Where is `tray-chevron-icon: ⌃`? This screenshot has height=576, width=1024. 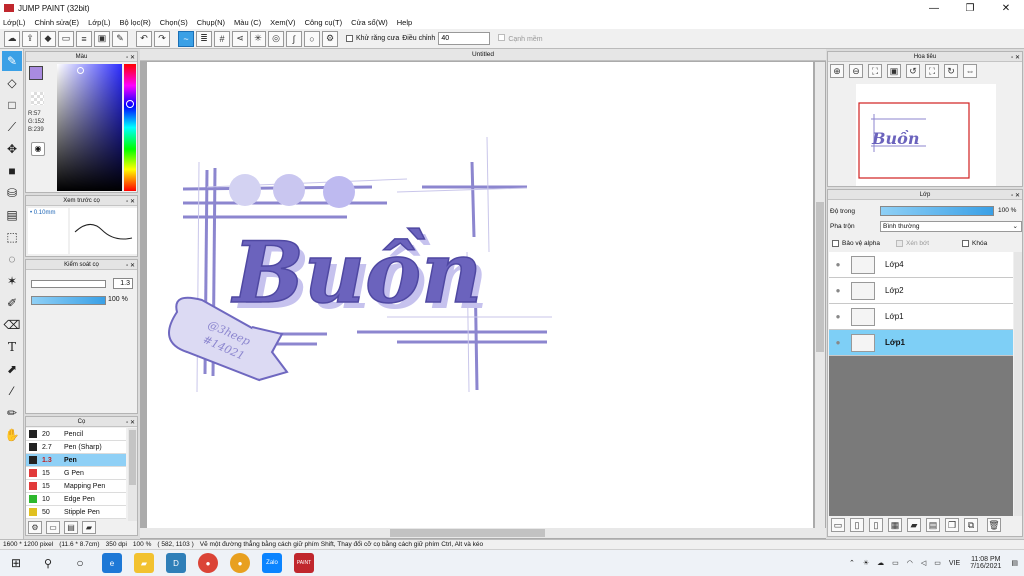
tray-chevron-icon: ⌃ is located at coordinates (852, 563).